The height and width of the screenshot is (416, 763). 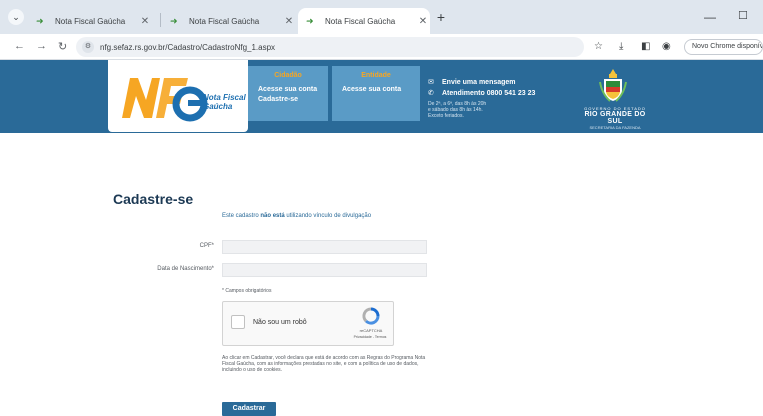 I want to click on tab-search-icon: ⌄, so click(x=16, y=17).